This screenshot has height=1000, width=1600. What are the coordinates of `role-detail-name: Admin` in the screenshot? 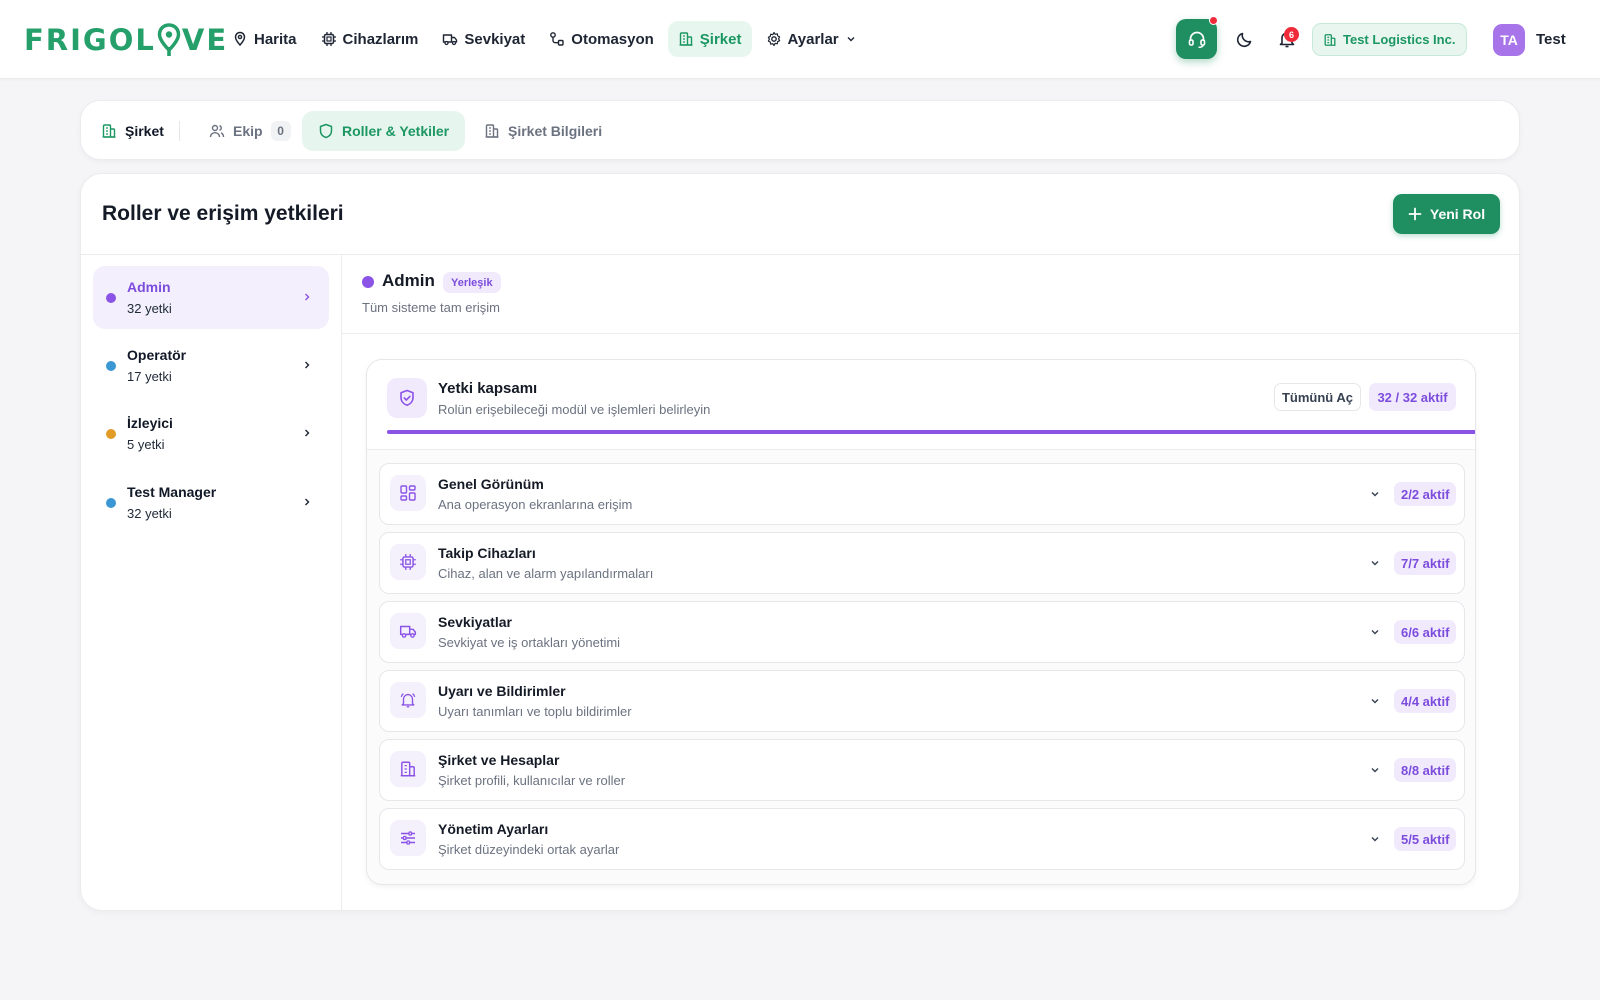 It's located at (408, 280).